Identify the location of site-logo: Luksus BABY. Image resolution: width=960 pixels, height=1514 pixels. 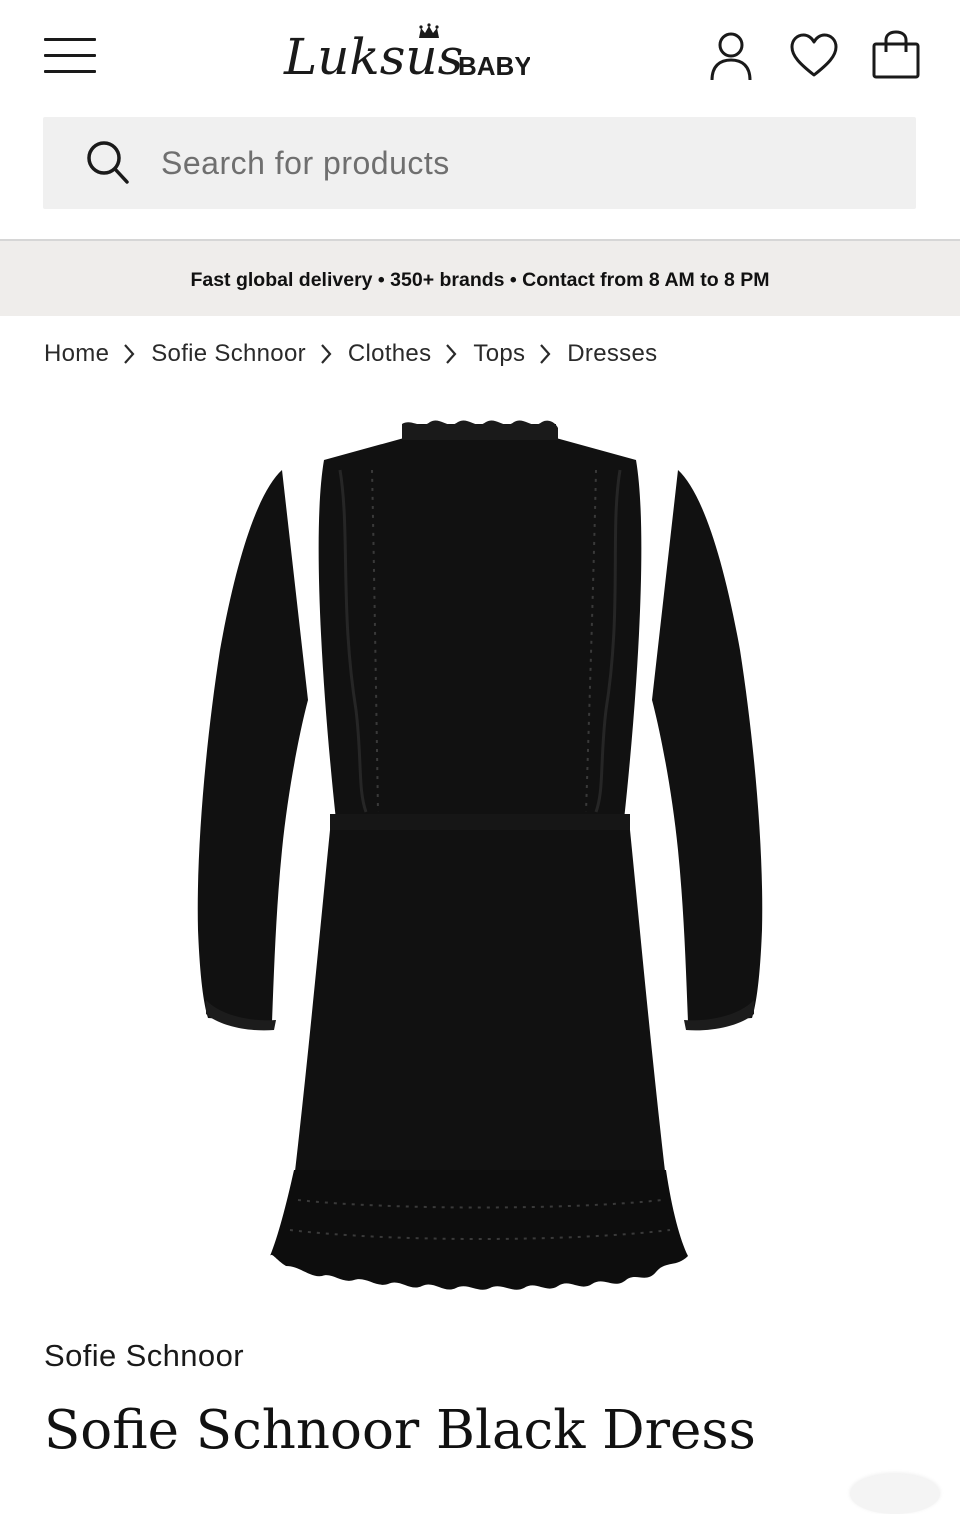
(405, 54).